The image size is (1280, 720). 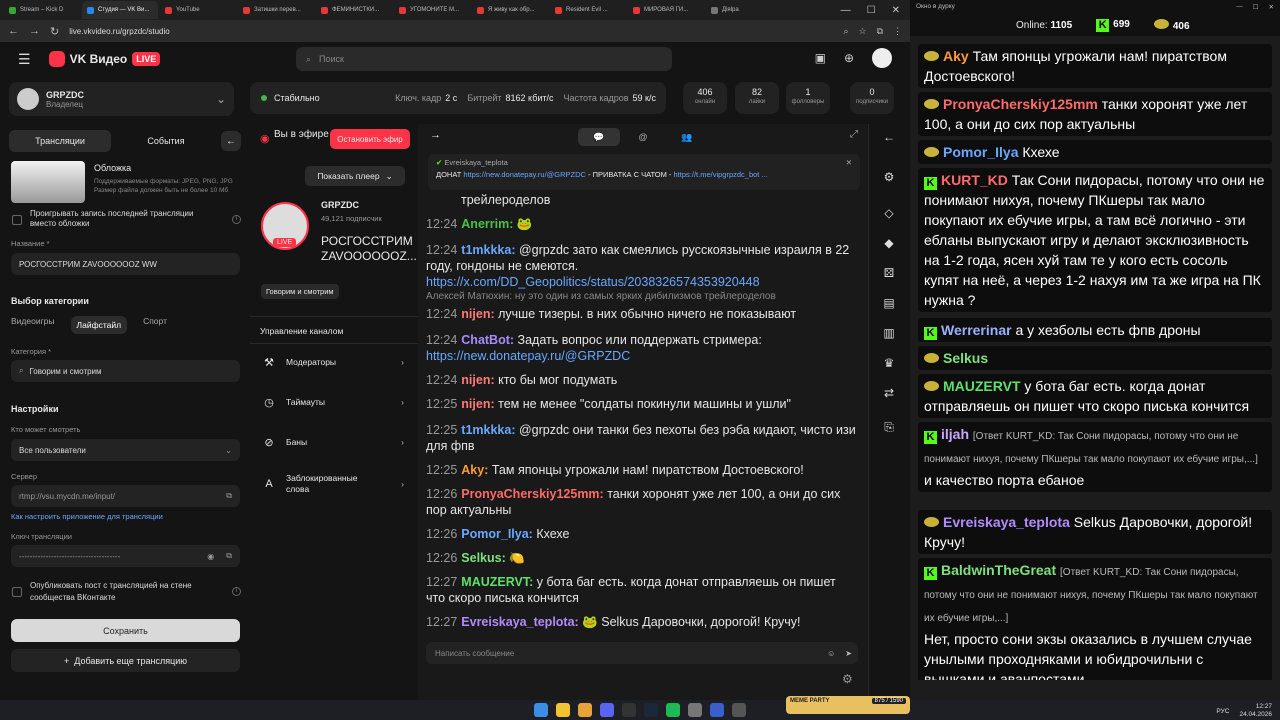 I want to click on swap-icon: ⇄, so click(x=889, y=395).